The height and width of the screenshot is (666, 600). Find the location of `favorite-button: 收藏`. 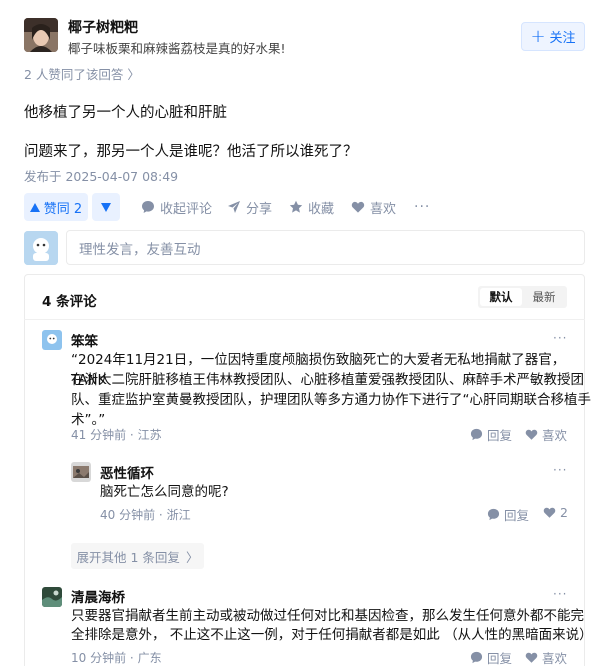

favorite-button: 收藏 is located at coordinates (311, 207).